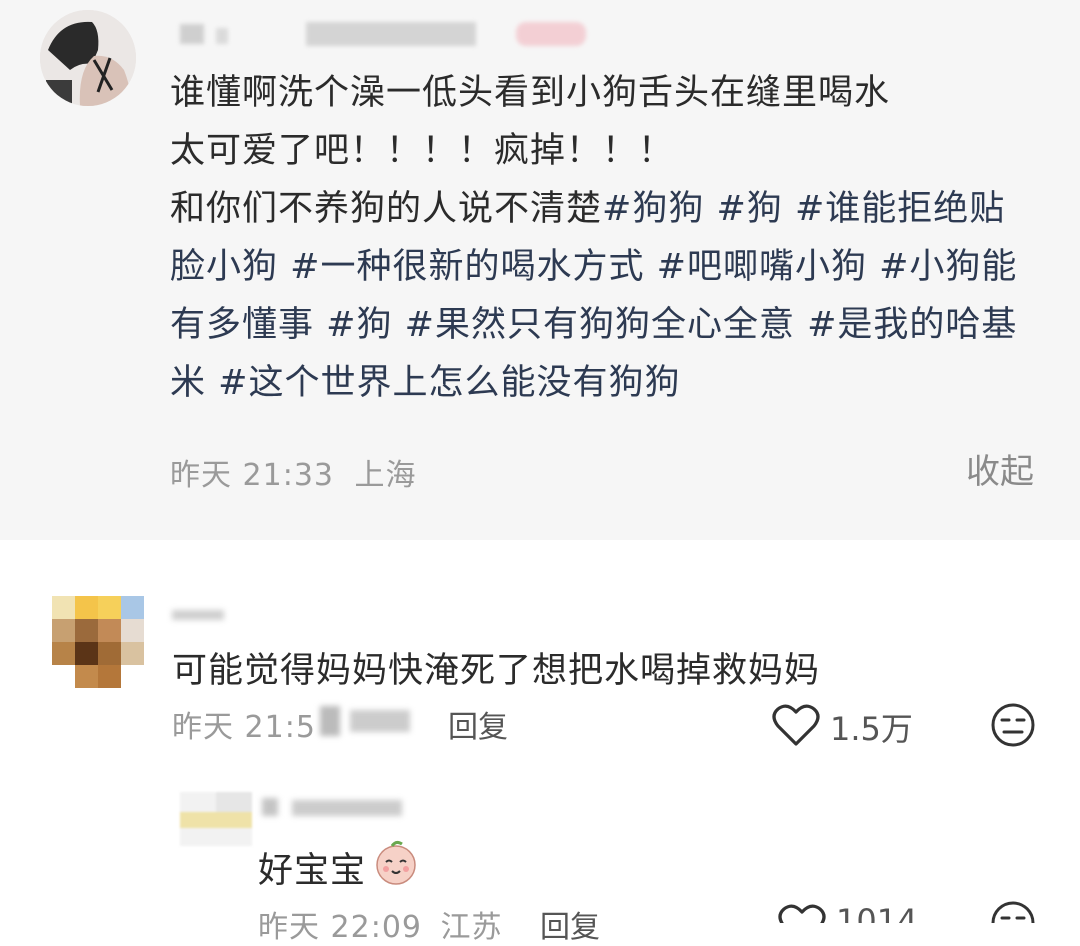  Describe the element at coordinates (386, 209) in the screenshot. I see `post-text: 和你们不养狗的人说不清楚` at that location.